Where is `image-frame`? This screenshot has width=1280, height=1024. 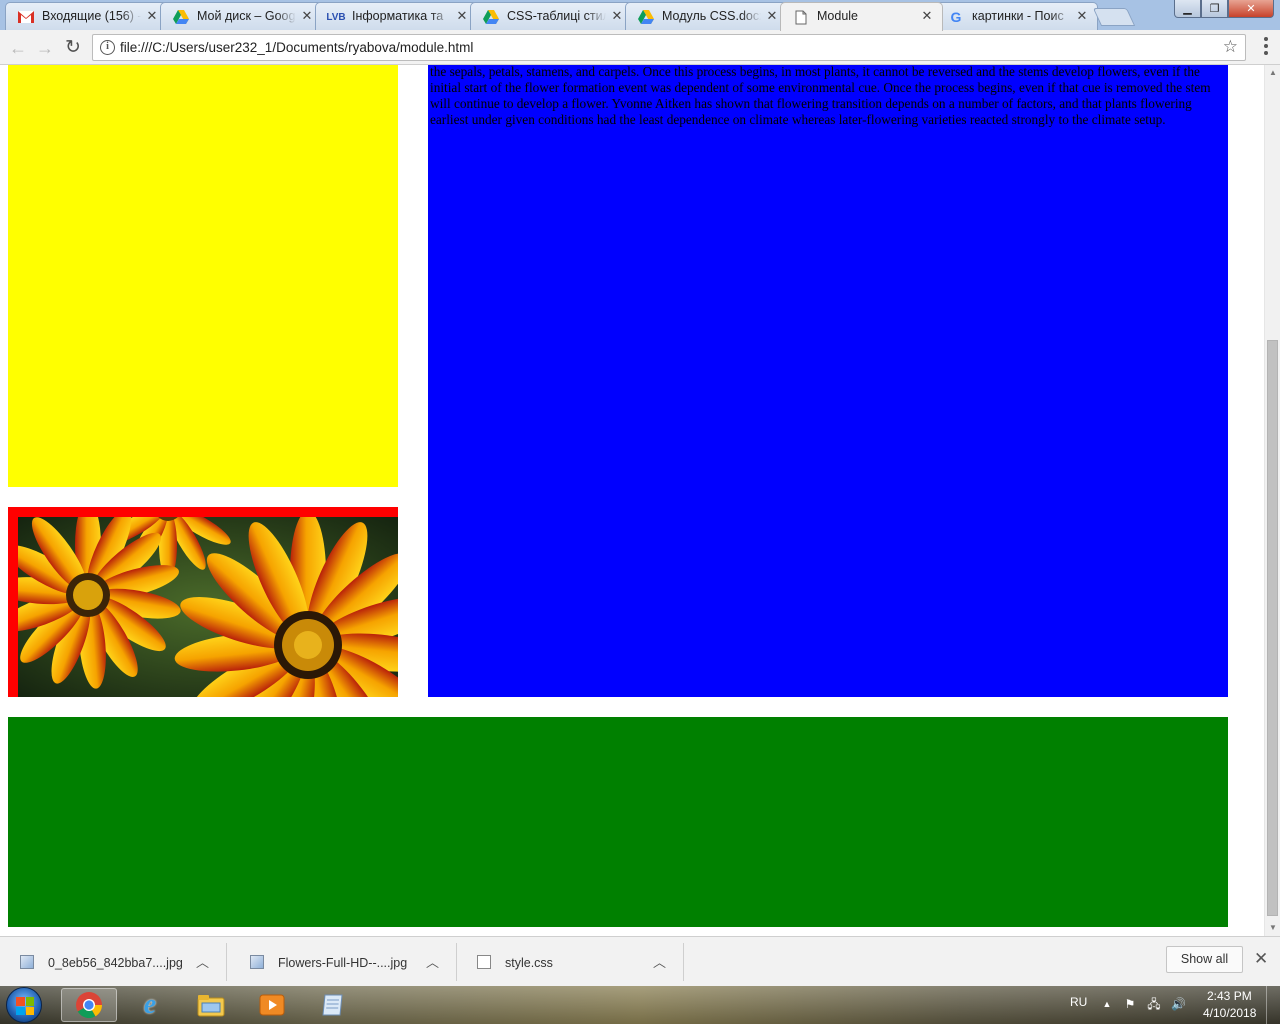 image-frame is located at coordinates (203, 602).